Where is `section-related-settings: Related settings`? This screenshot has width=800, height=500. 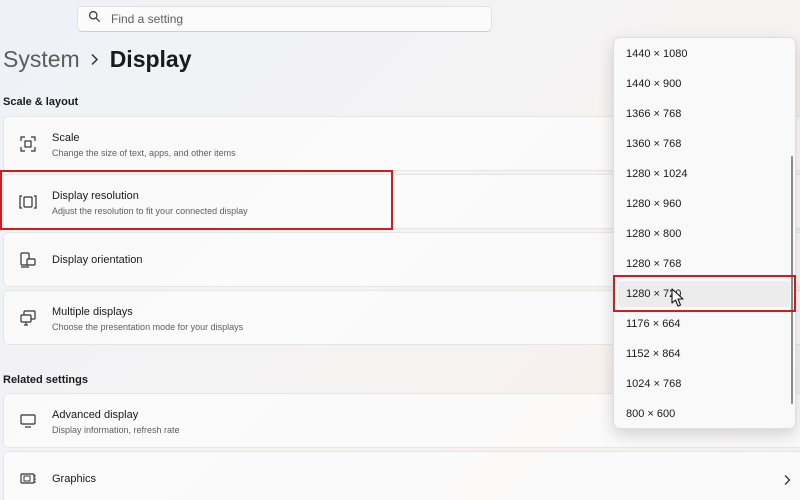
section-related-settings: Related settings is located at coordinates (45, 380).